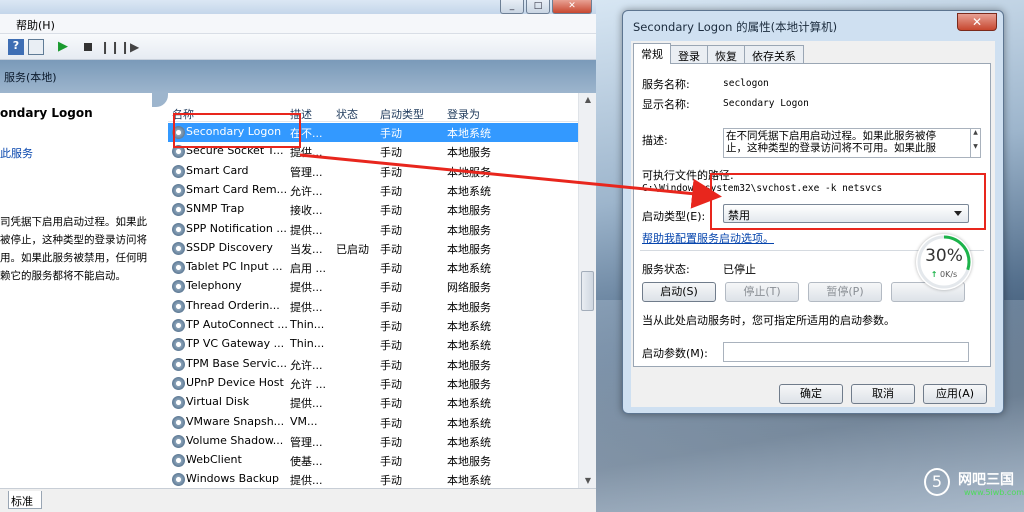  I want to click on service-status-label: 服务状态:, so click(666, 269).